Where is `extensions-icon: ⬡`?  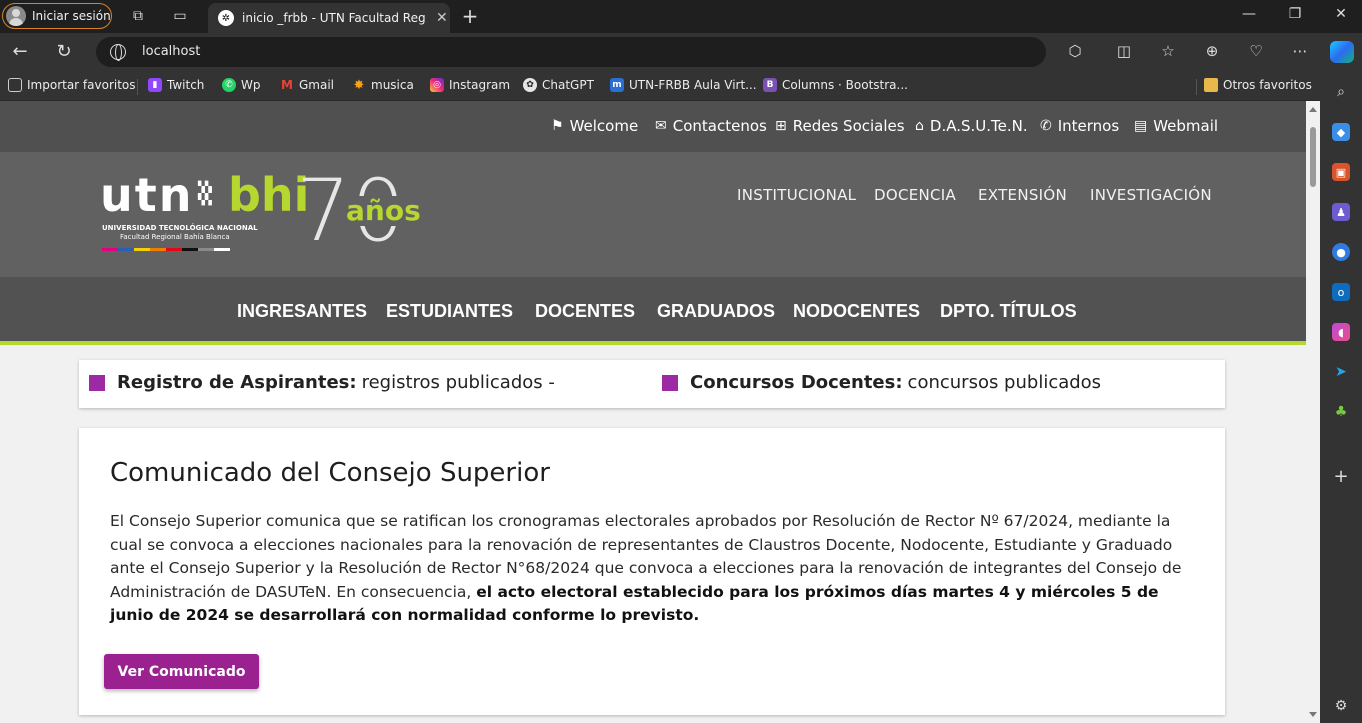
extensions-icon: ⬡ is located at coordinates (1075, 51).